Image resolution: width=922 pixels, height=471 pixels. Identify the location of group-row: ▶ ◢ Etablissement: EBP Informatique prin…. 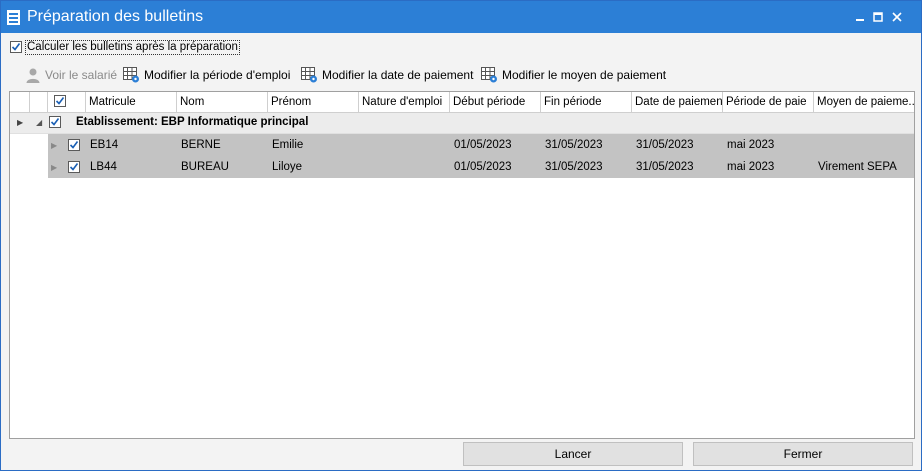
(462, 123).